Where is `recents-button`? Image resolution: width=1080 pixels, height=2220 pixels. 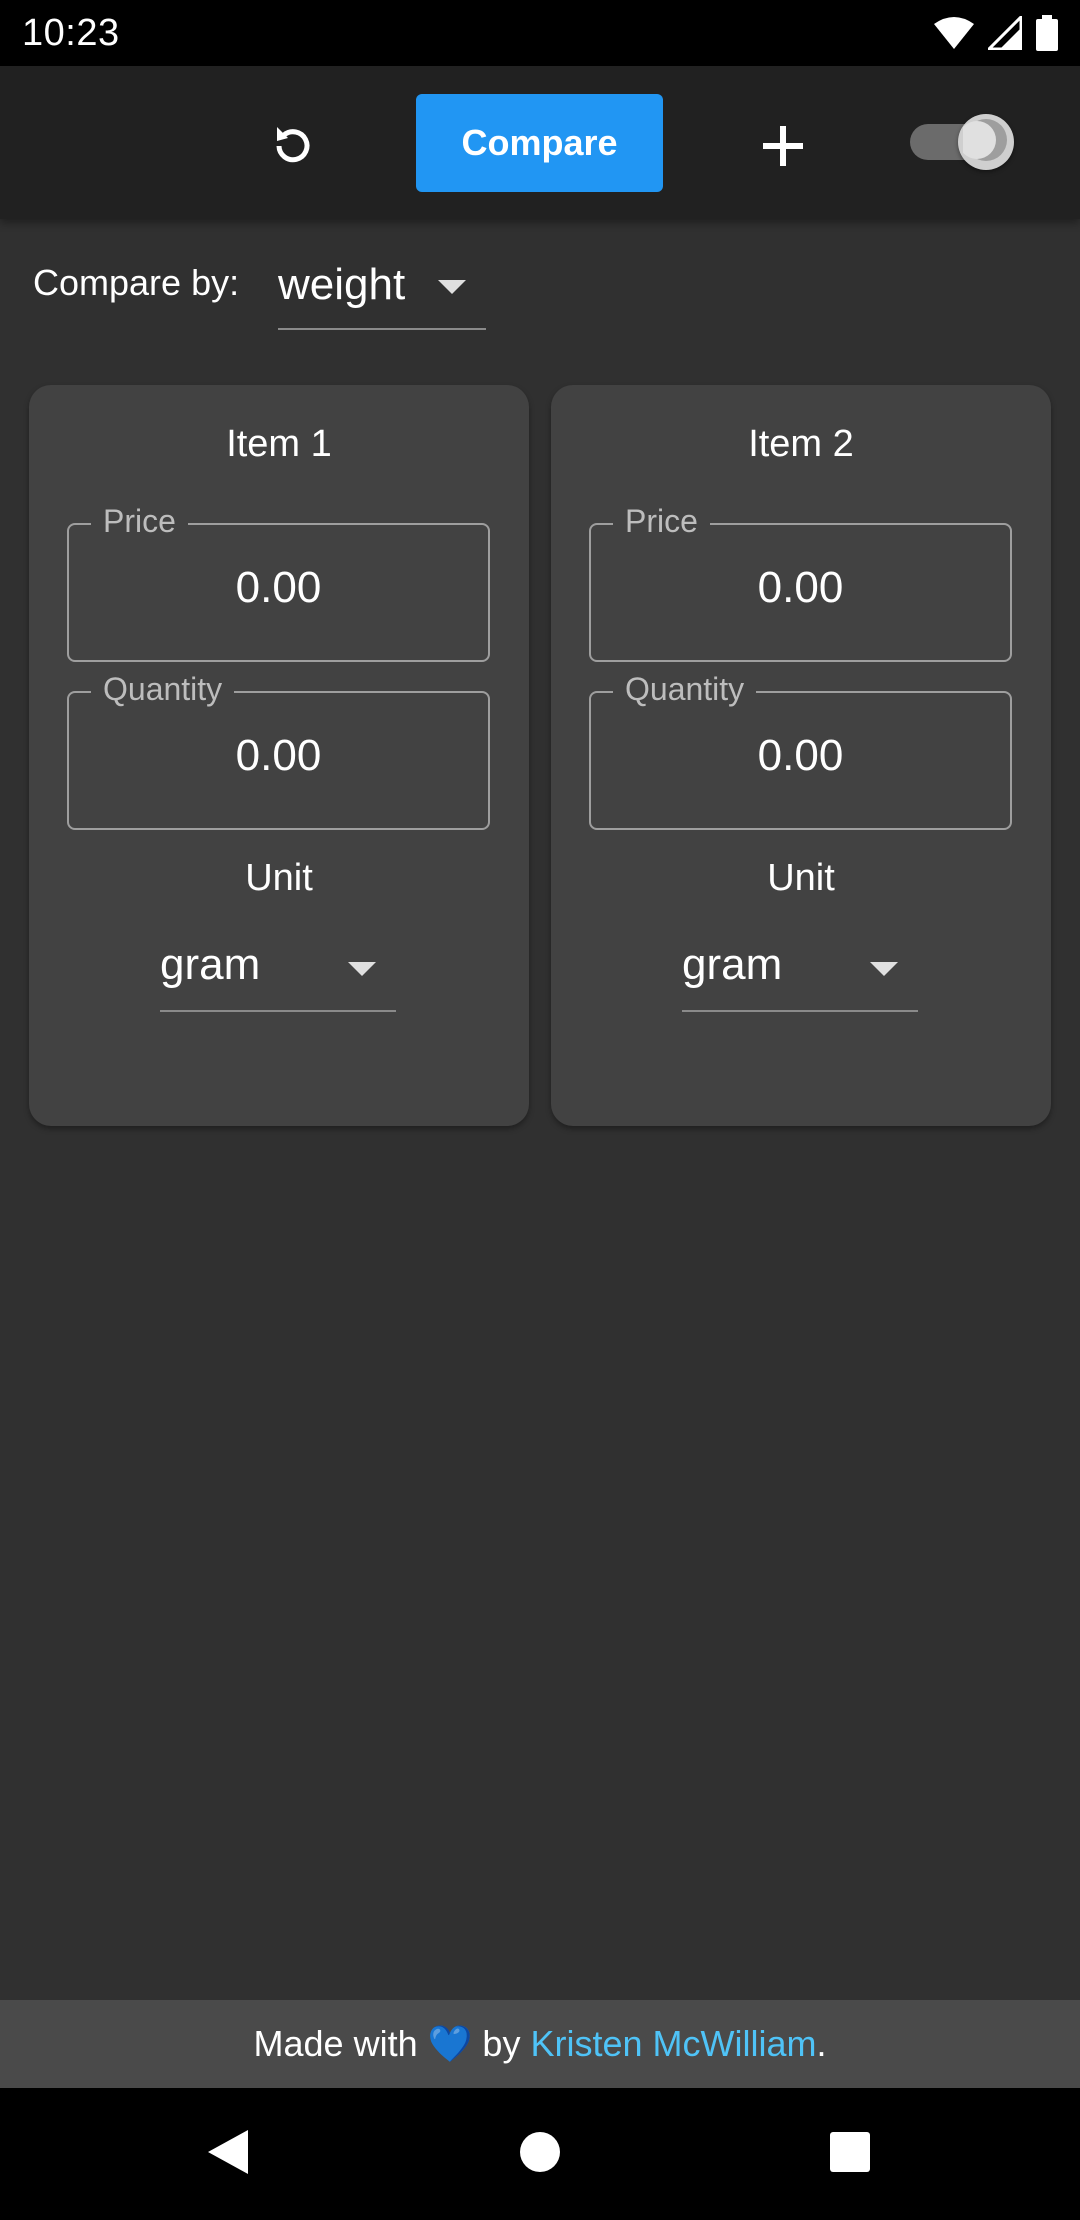
recents-button is located at coordinates (850, 2154).